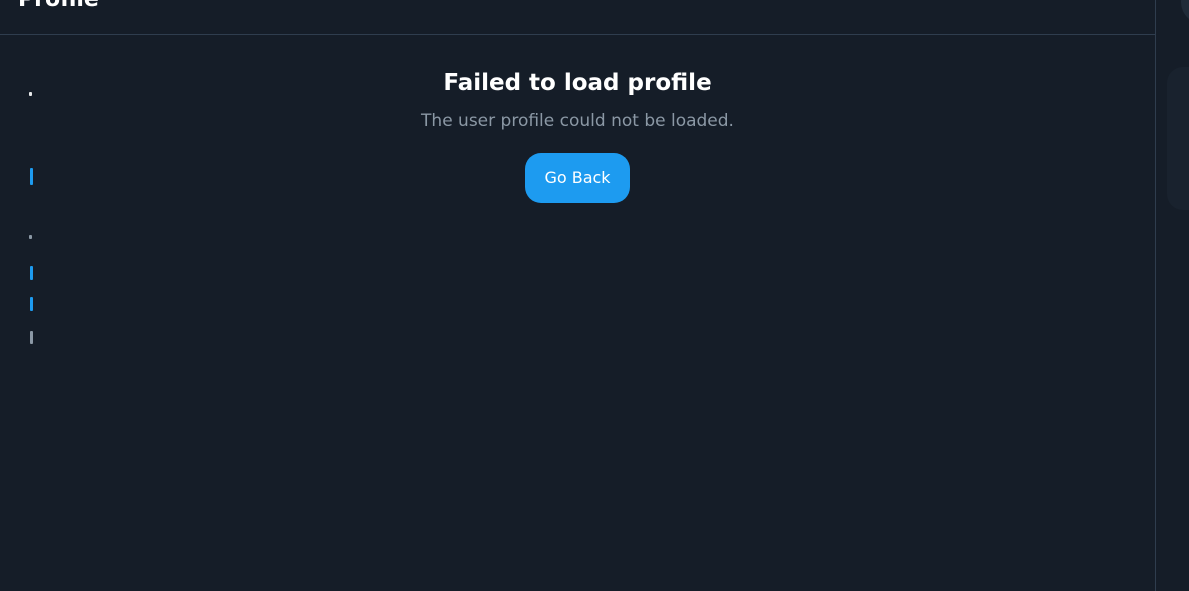 The image size is (1189, 591). What do you see at coordinates (58, 7) in the screenshot?
I see `page-title: Profile` at bounding box center [58, 7].